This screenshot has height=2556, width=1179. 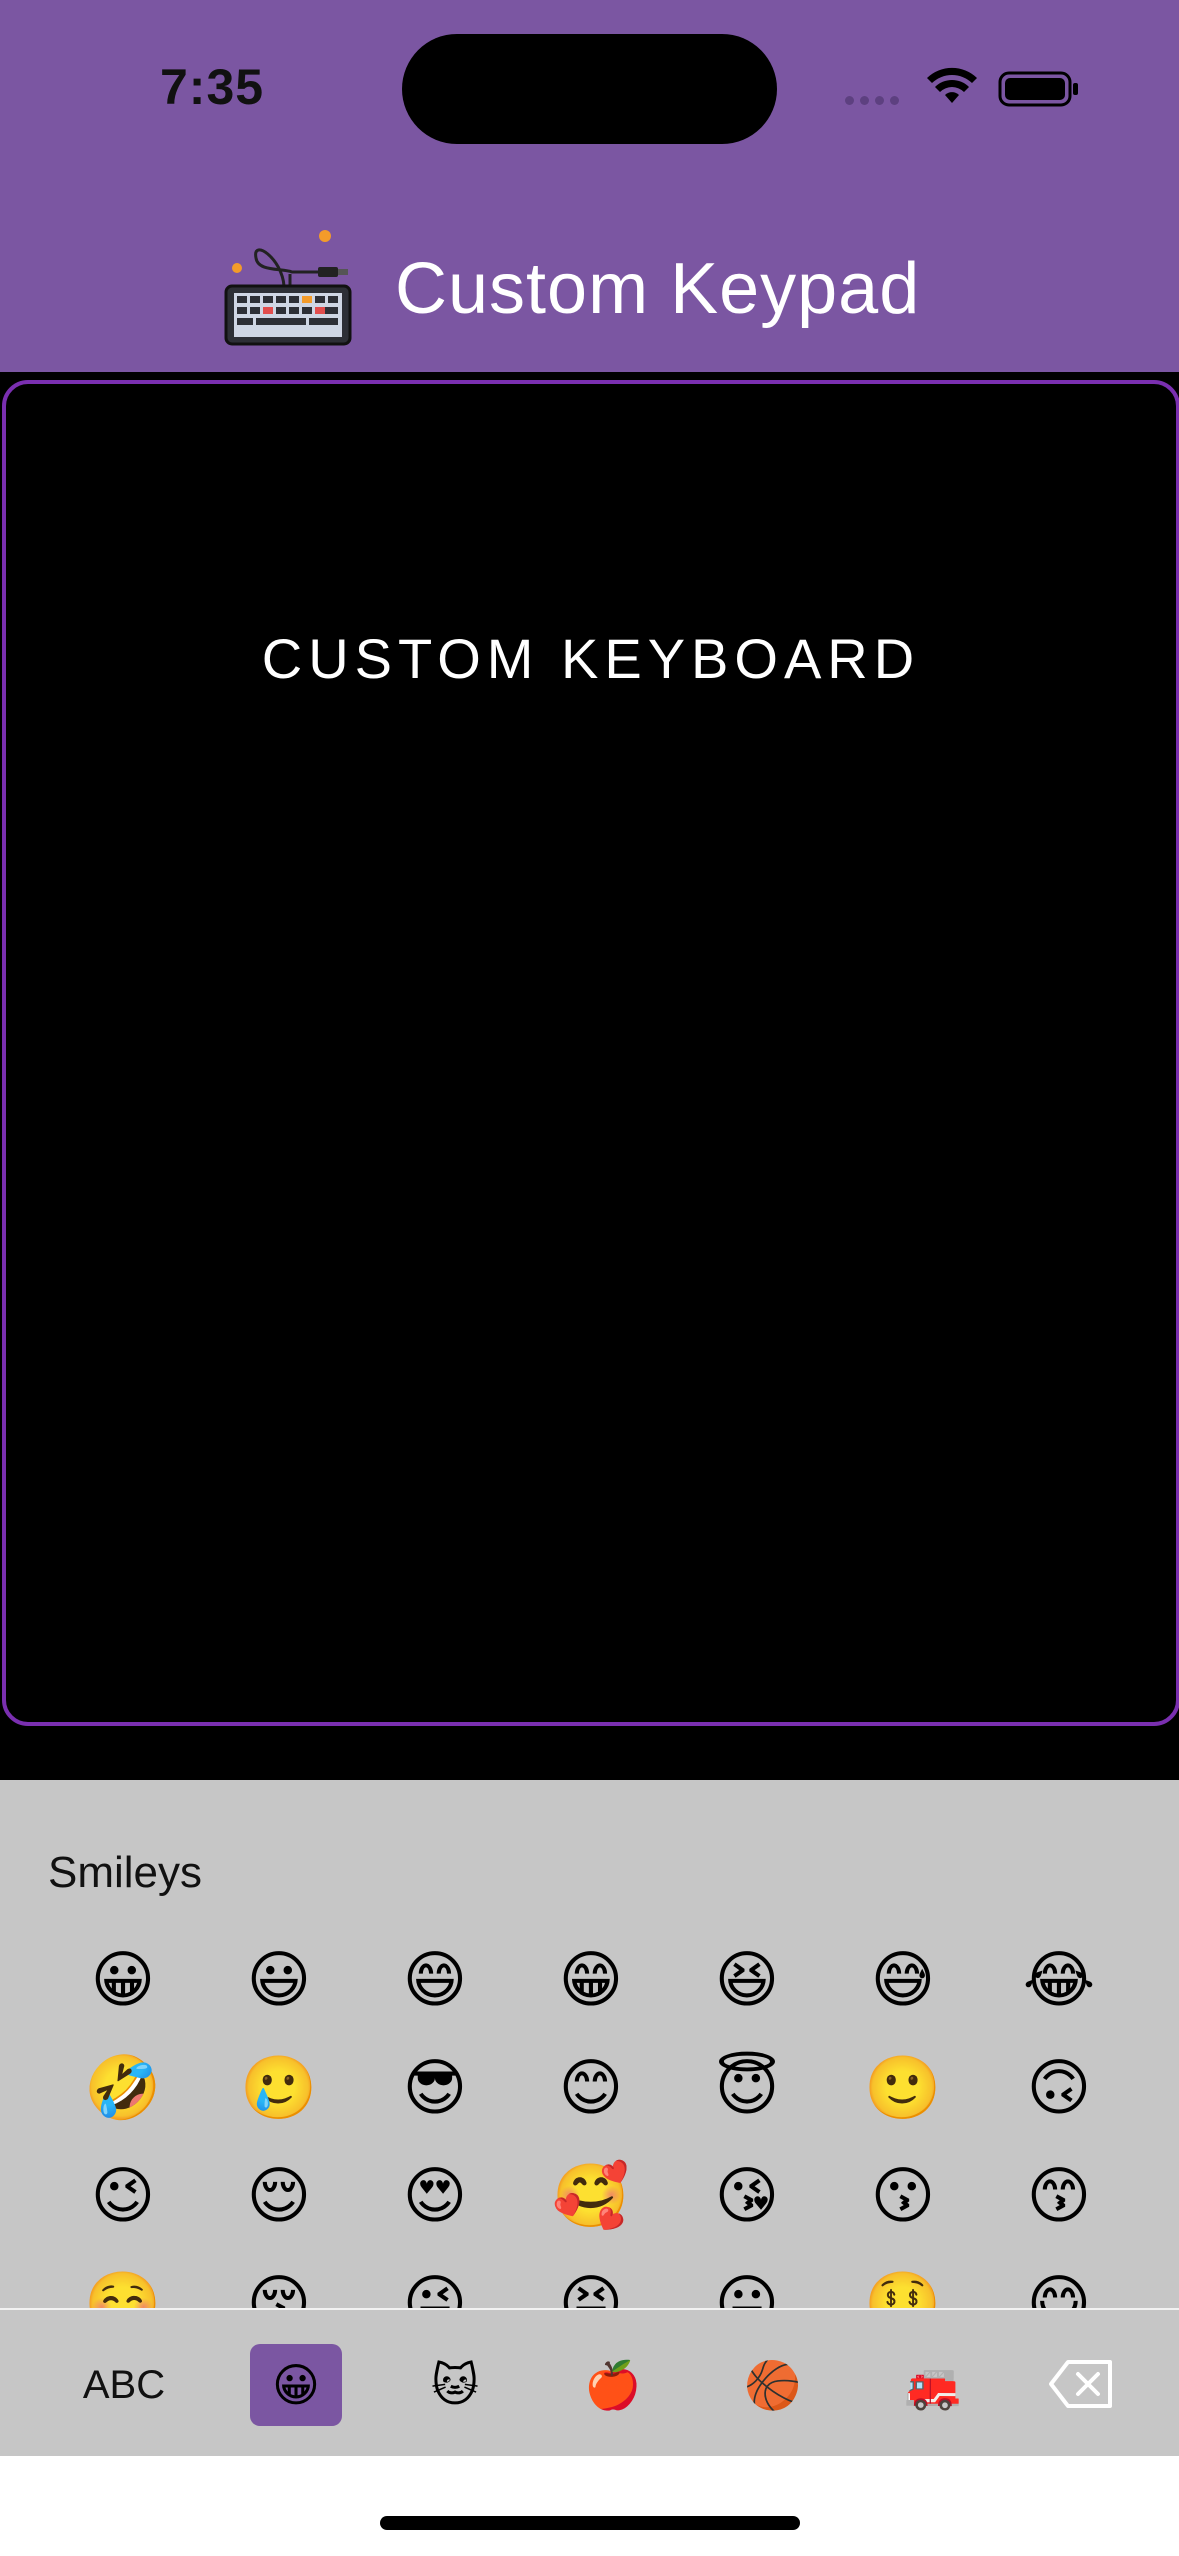 I want to click on food-tab: 🍎, so click(x=613, y=2385).